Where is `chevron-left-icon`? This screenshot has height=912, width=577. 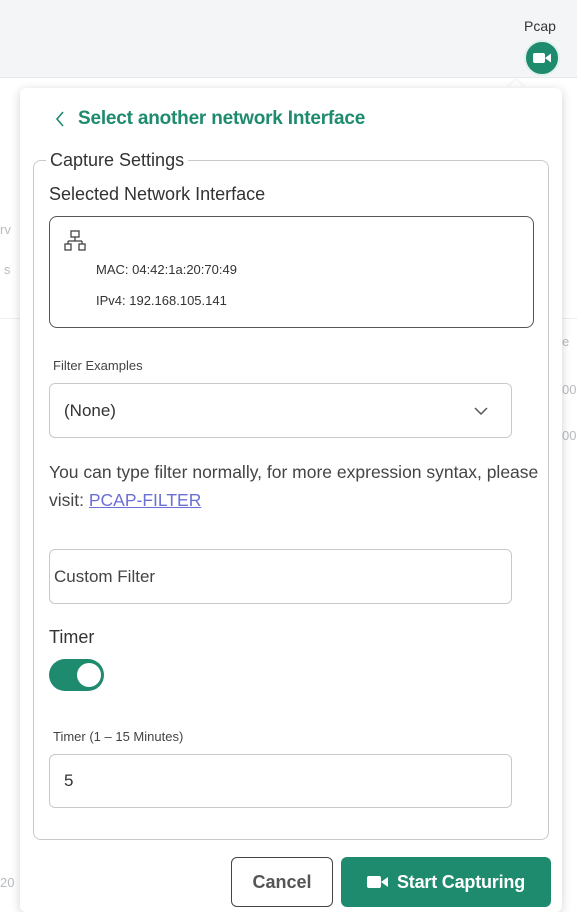
chevron-left-icon is located at coordinates (60, 119).